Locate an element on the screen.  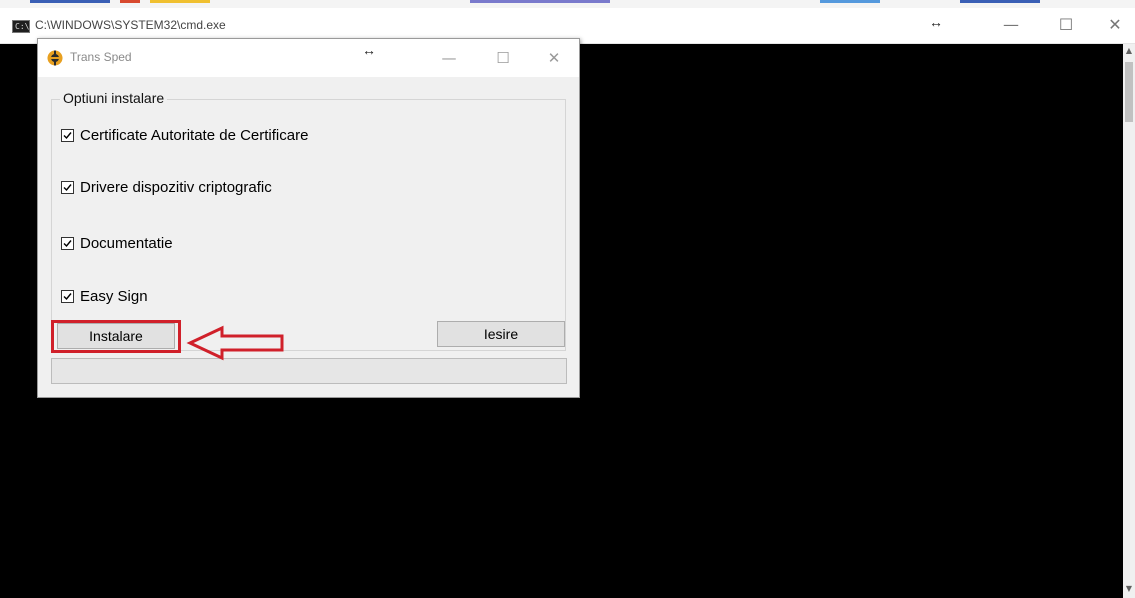
option-documentation: Documentatie is located at coordinates (117, 243).